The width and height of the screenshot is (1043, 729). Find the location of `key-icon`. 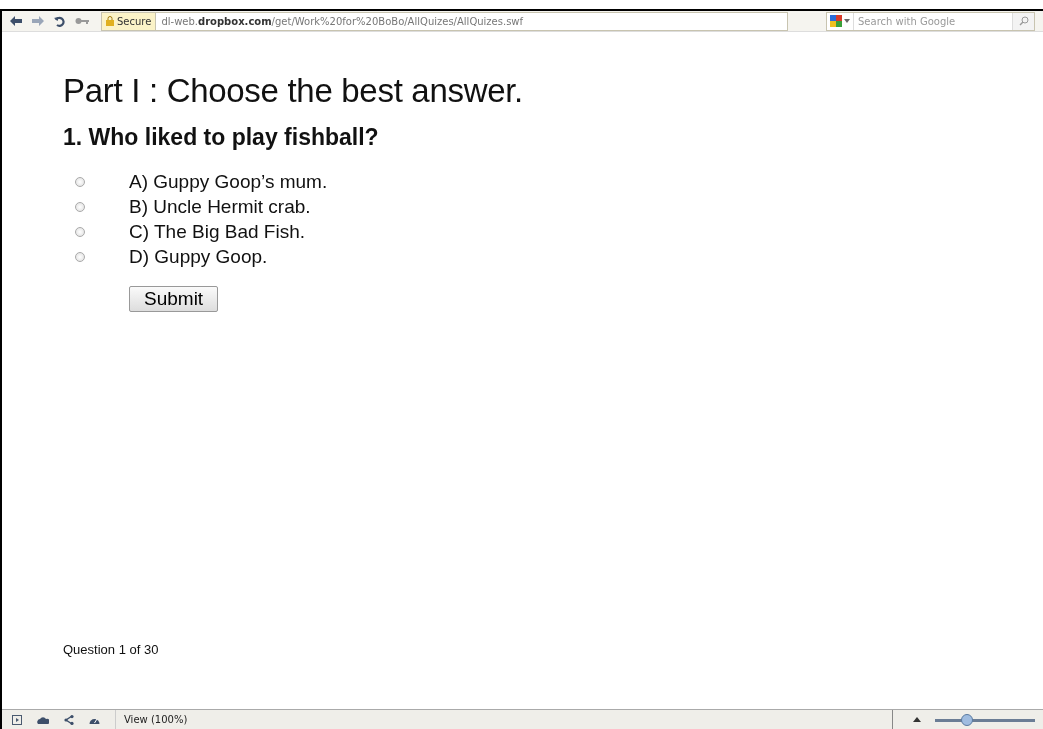

key-icon is located at coordinates (82, 21).